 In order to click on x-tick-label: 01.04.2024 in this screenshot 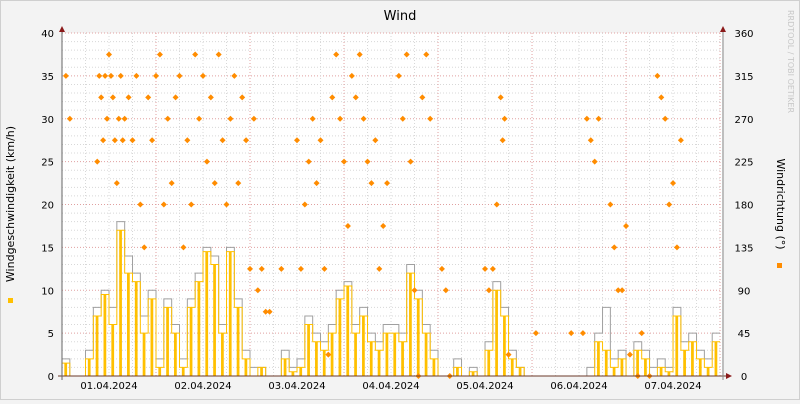, I will do `click(108, 386)`.